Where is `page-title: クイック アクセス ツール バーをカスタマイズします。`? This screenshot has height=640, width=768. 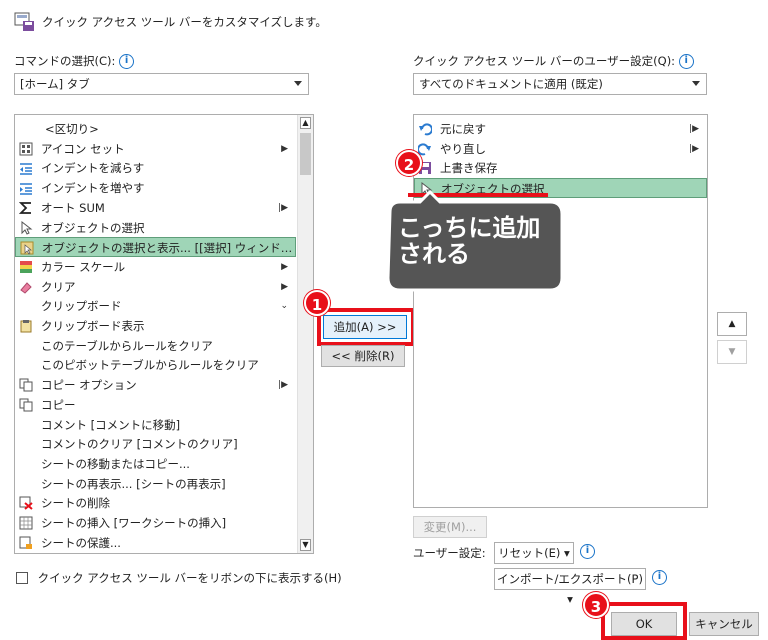
page-title: クイック アクセス ツール バーをカスタマイズします。 is located at coordinates (184, 22).